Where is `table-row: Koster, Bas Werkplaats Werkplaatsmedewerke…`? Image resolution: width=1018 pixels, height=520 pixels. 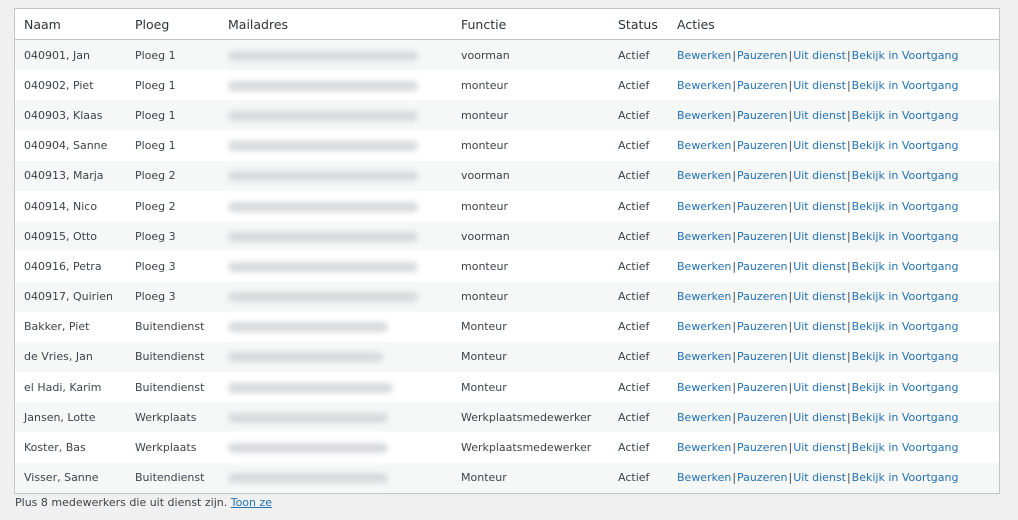
table-row: Koster, Bas Werkplaats Werkplaatsmedewerke… is located at coordinates (507, 447).